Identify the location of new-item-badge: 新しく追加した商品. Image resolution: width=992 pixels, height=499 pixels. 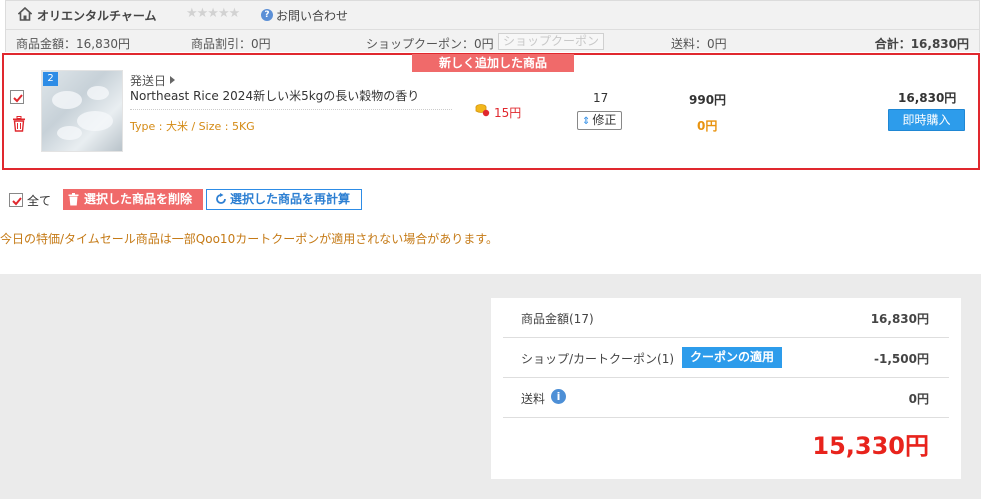
(493, 63).